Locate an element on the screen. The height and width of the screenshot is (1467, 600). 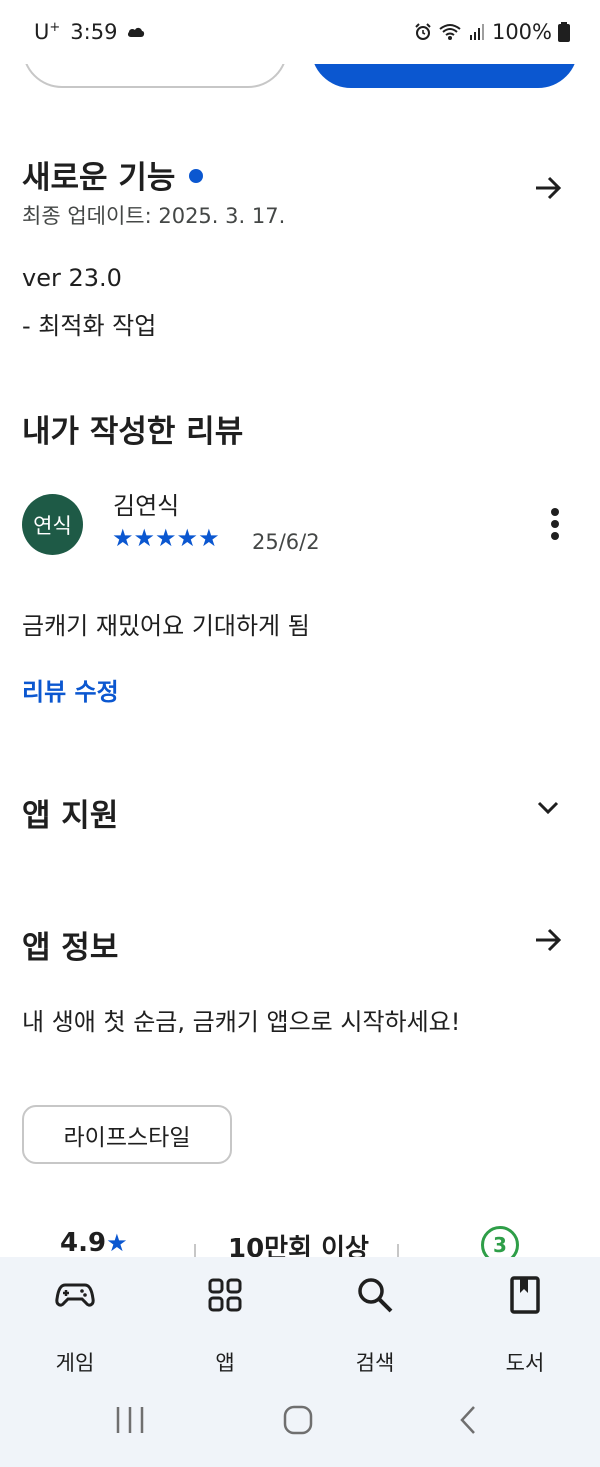
whats-new-header: 새로운 기능 is located at coordinates (113, 174).